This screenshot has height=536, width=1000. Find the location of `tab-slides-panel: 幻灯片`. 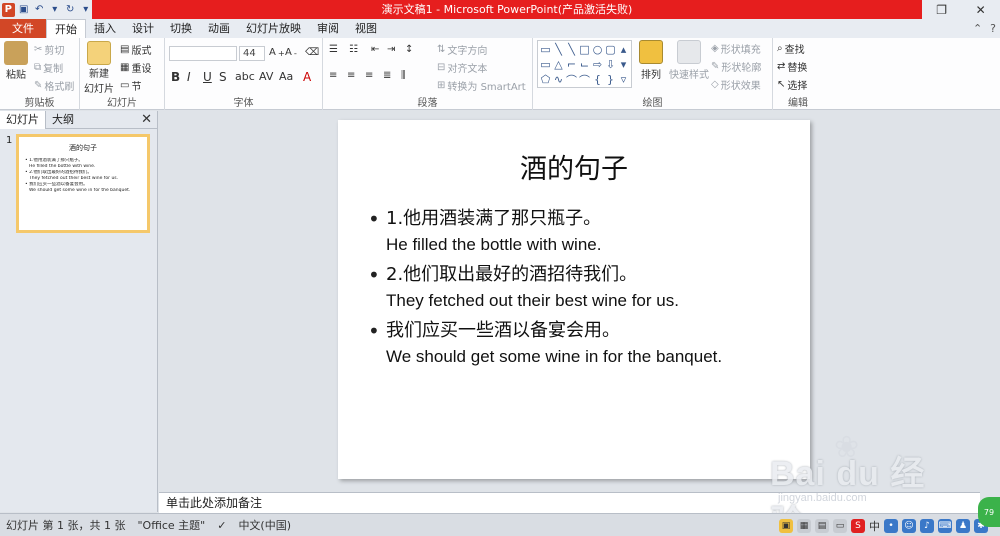

tab-slides-panel: 幻灯片 is located at coordinates (23, 119).